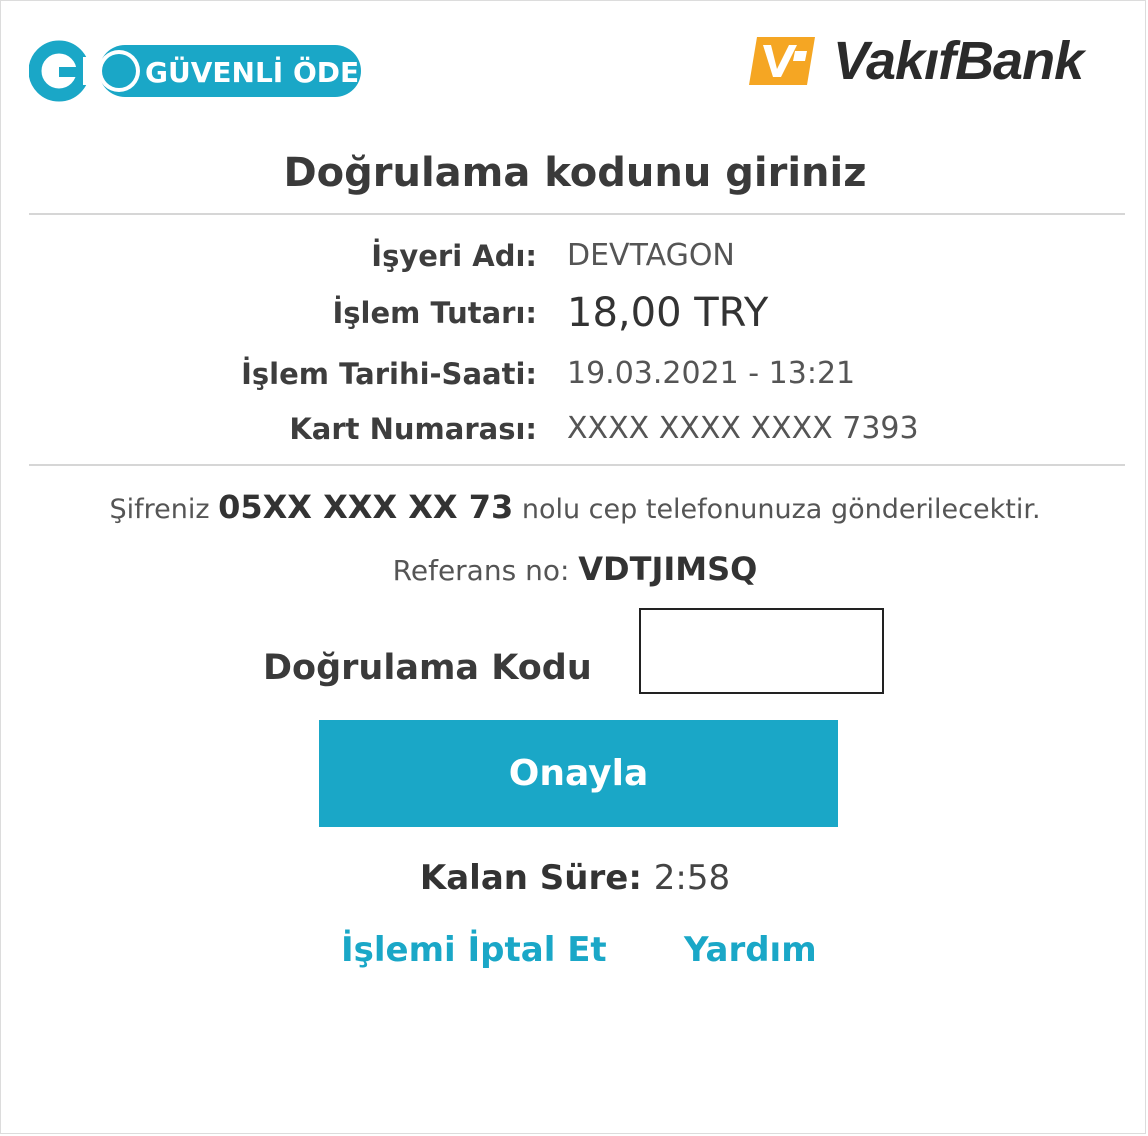  I want to click on detail-row-amount: İşlem Tutarı: 18,00 TRY, so click(574, 313).